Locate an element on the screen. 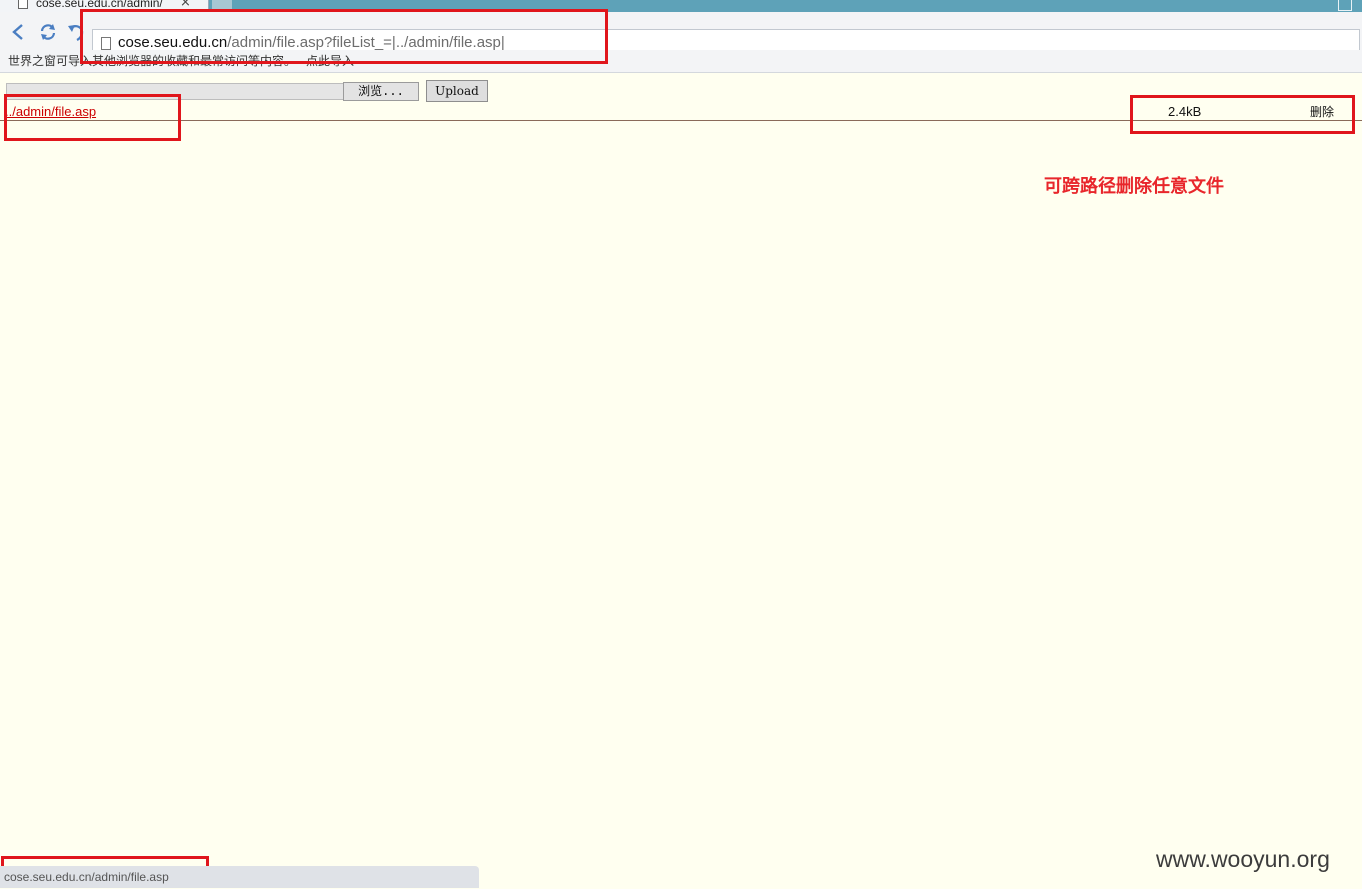  back-arrow-icon is located at coordinates (18, 32).